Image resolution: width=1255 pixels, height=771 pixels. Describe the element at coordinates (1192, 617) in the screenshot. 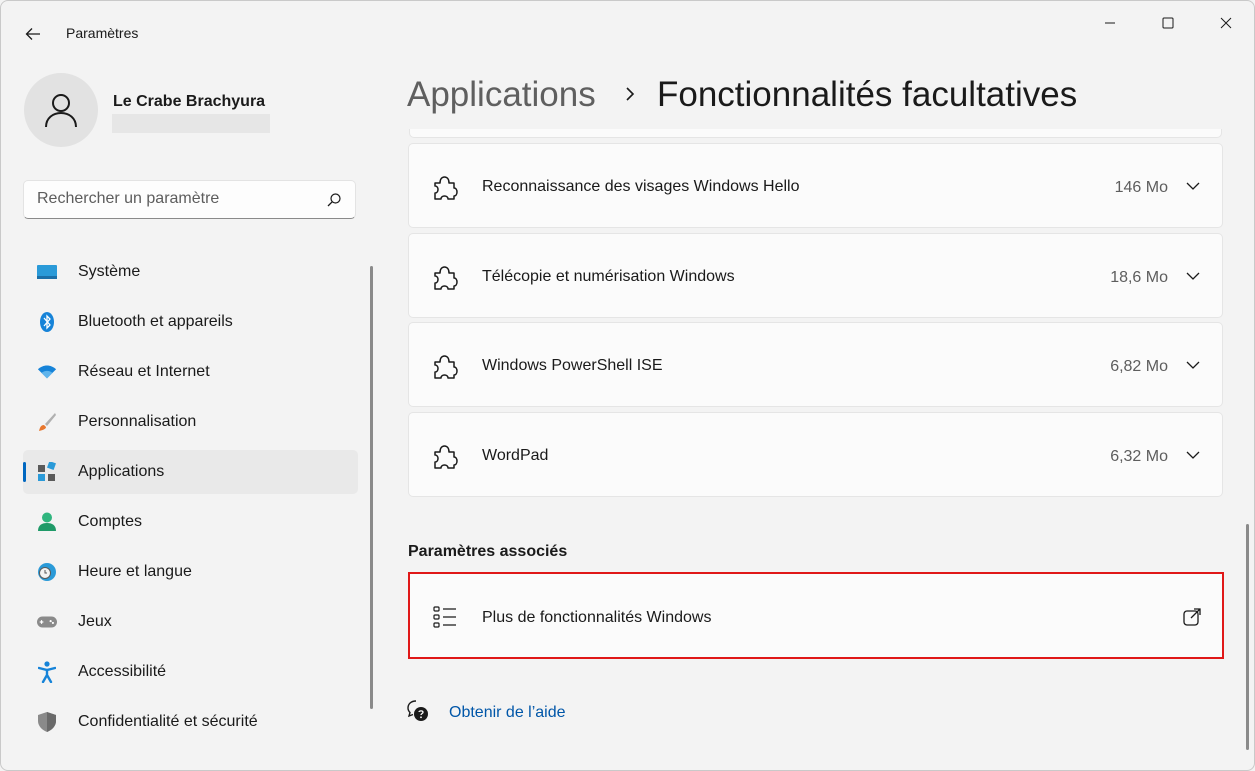

I see `external-link-icon` at that location.